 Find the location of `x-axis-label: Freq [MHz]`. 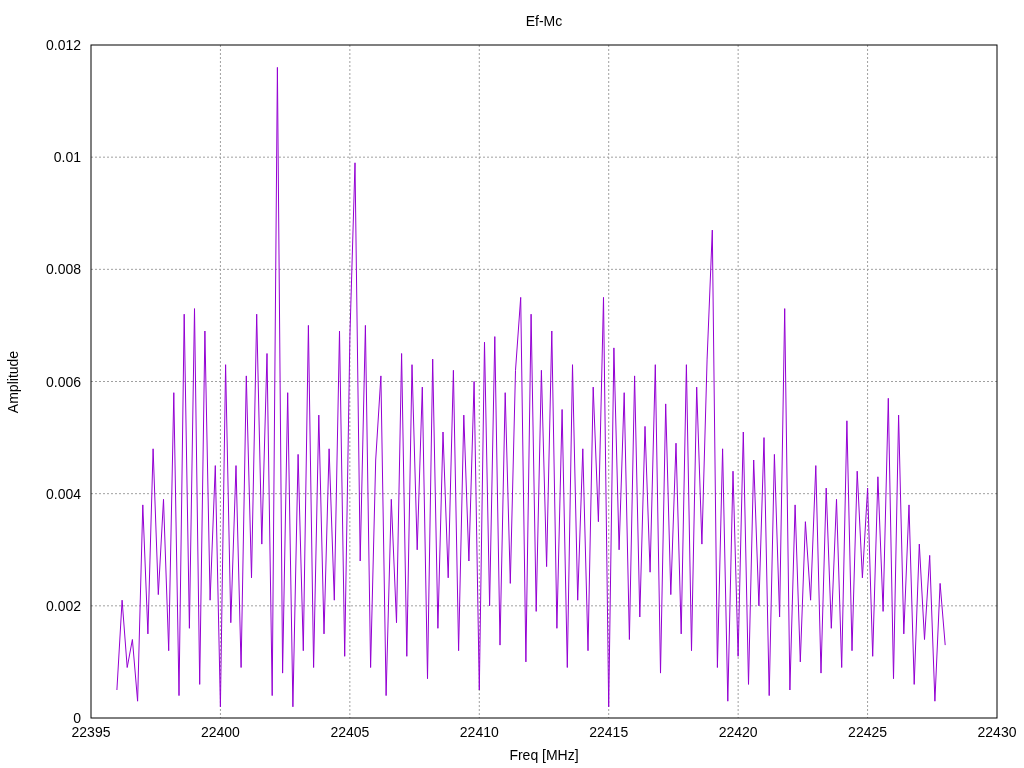

x-axis-label: Freq [MHz] is located at coordinates (544, 755).